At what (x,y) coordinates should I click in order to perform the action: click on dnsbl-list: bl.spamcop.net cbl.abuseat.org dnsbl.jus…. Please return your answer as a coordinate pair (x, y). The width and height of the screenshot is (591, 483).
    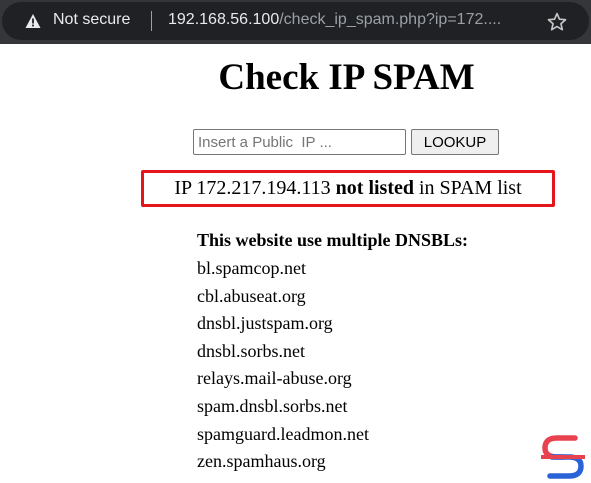
    Looking at the image, I should click on (283, 366).